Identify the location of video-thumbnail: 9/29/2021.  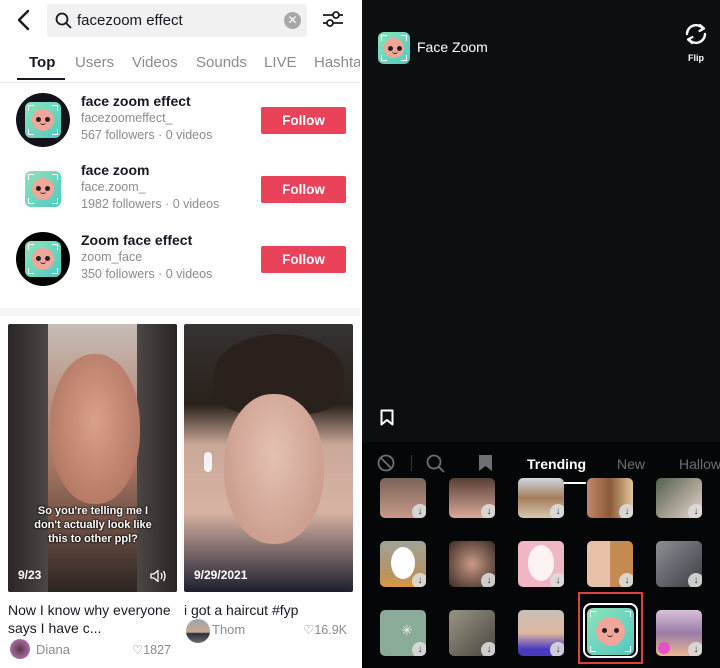
(268, 458).